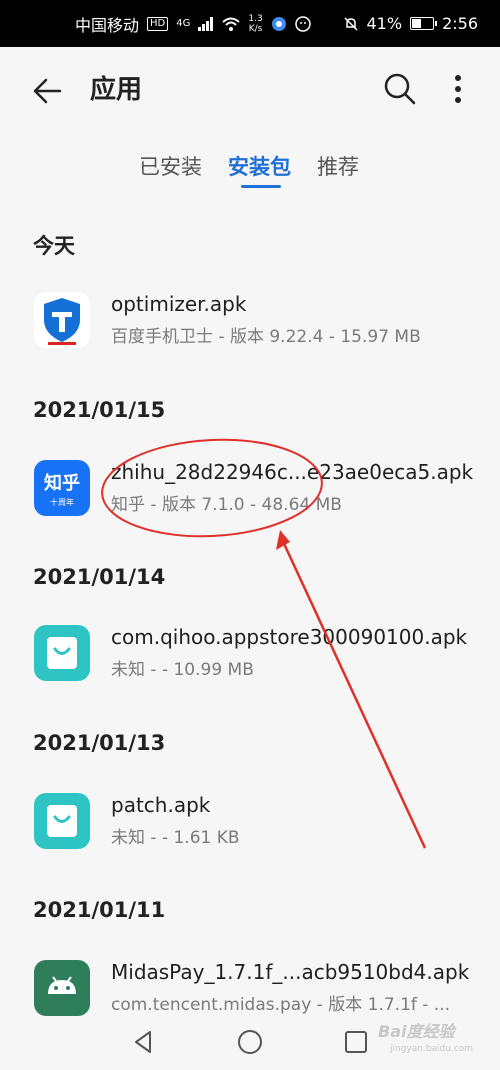 The height and width of the screenshot is (1070, 500). What do you see at coordinates (62, 483) in the screenshot?
I see `zhihu-icon-text: 知乎` at bounding box center [62, 483].